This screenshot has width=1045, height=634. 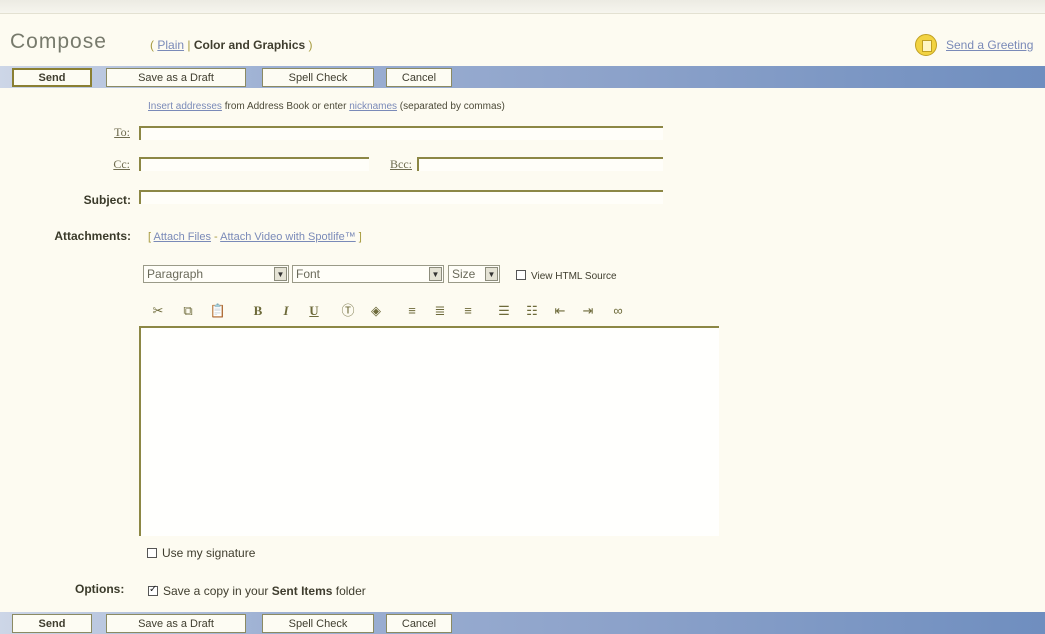 What do you see at coordinates (176, 623) in the screenshot?
I see `save-draft-button-bottom: Save as a Draft` at bounding box center [176, 623].